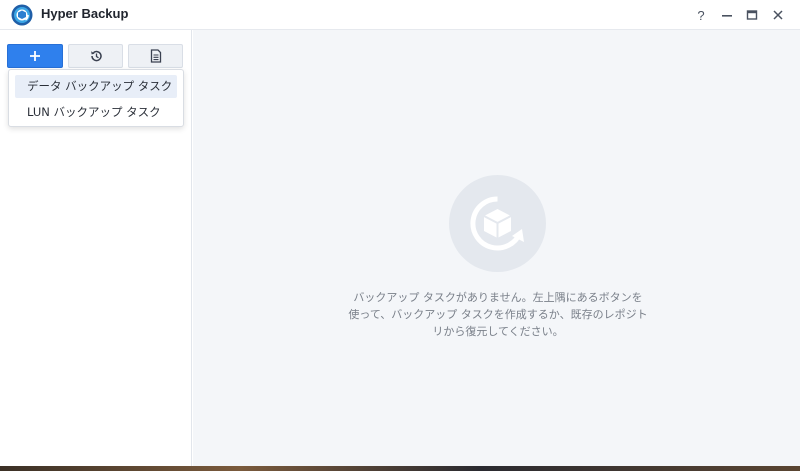 Image resolution: width=800 pixels, height=471 pixels. I want to click on document-icon, so click(155, 56).